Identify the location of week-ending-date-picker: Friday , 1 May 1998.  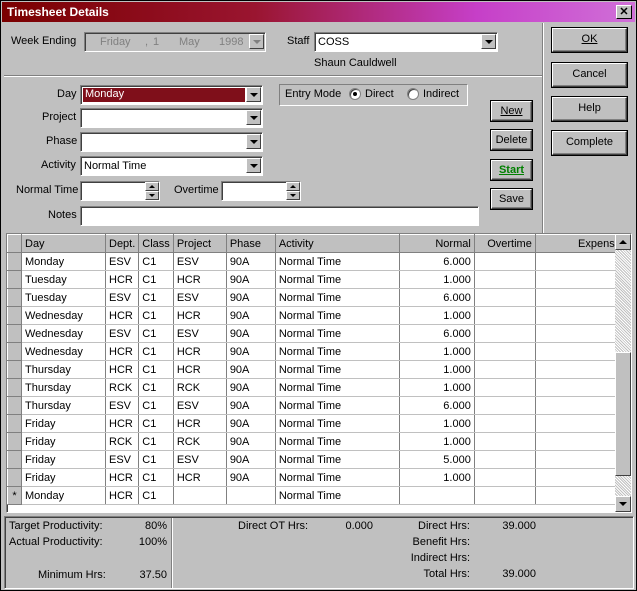
(175, 42).